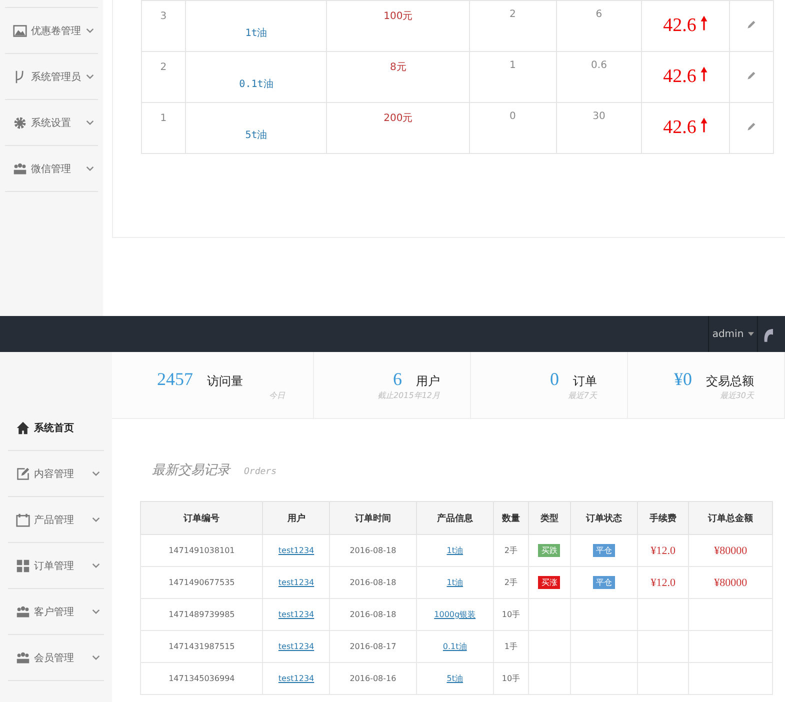  I want to click on stat-label: 访问量, so click(225, 381).